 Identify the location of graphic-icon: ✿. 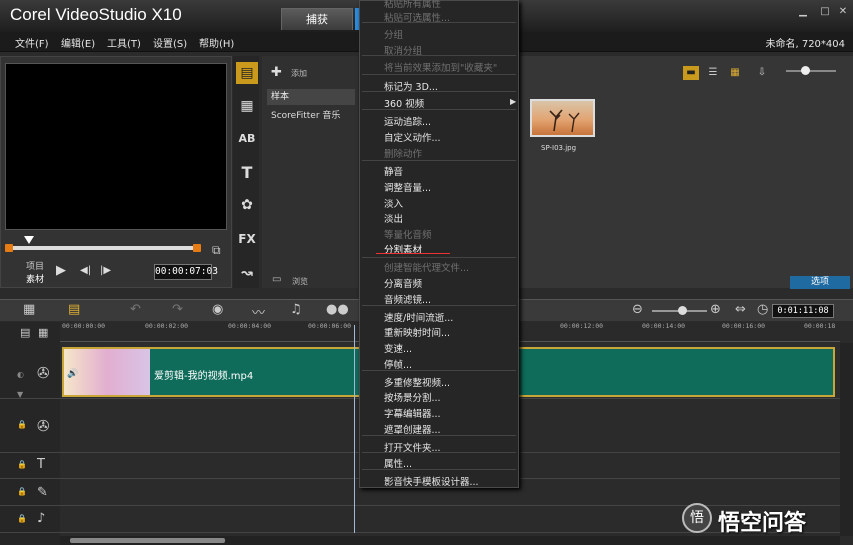
(247, 205).